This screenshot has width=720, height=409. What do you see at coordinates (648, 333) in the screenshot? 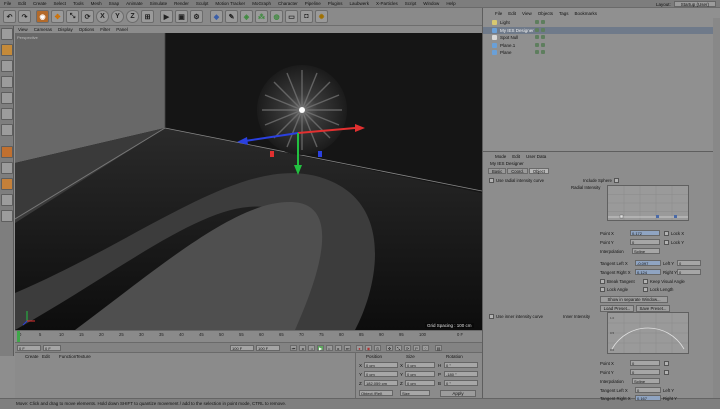
I see `inner-intensity-curve-graph: 1.0 0.5 0.0` at bounding box center [648, 333].